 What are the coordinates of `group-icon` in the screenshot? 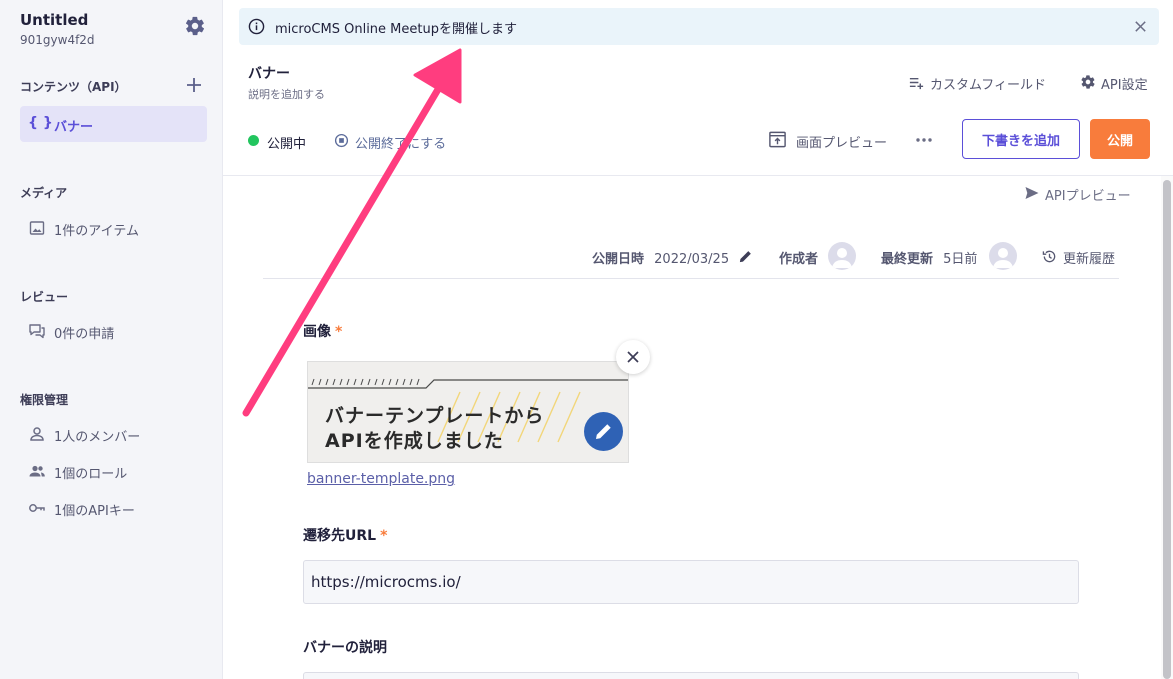 It's located at (37, 471).